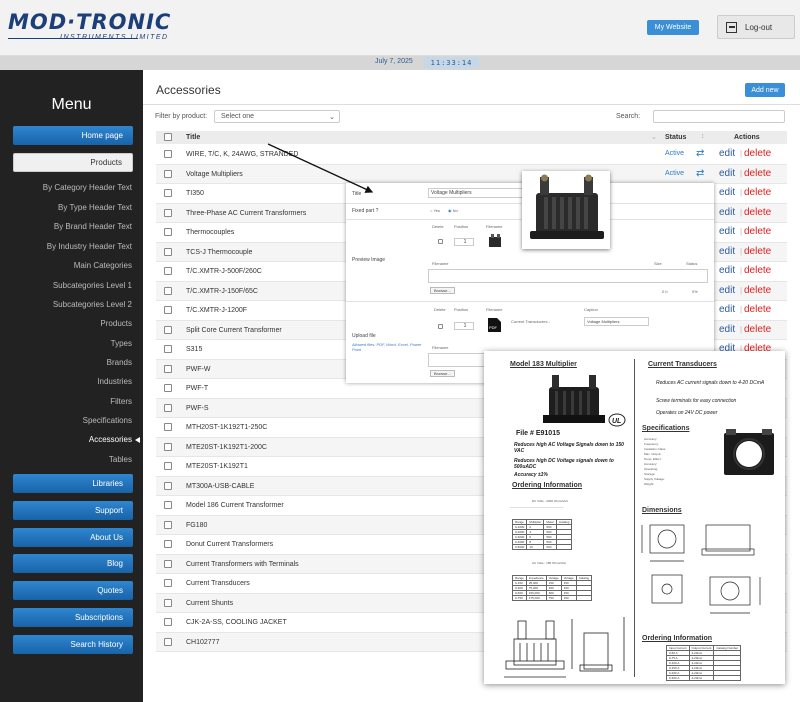 The width and height of the screenshot is (800, 702). I want to click on sidebar-button: Libraries, so click(73, 483).